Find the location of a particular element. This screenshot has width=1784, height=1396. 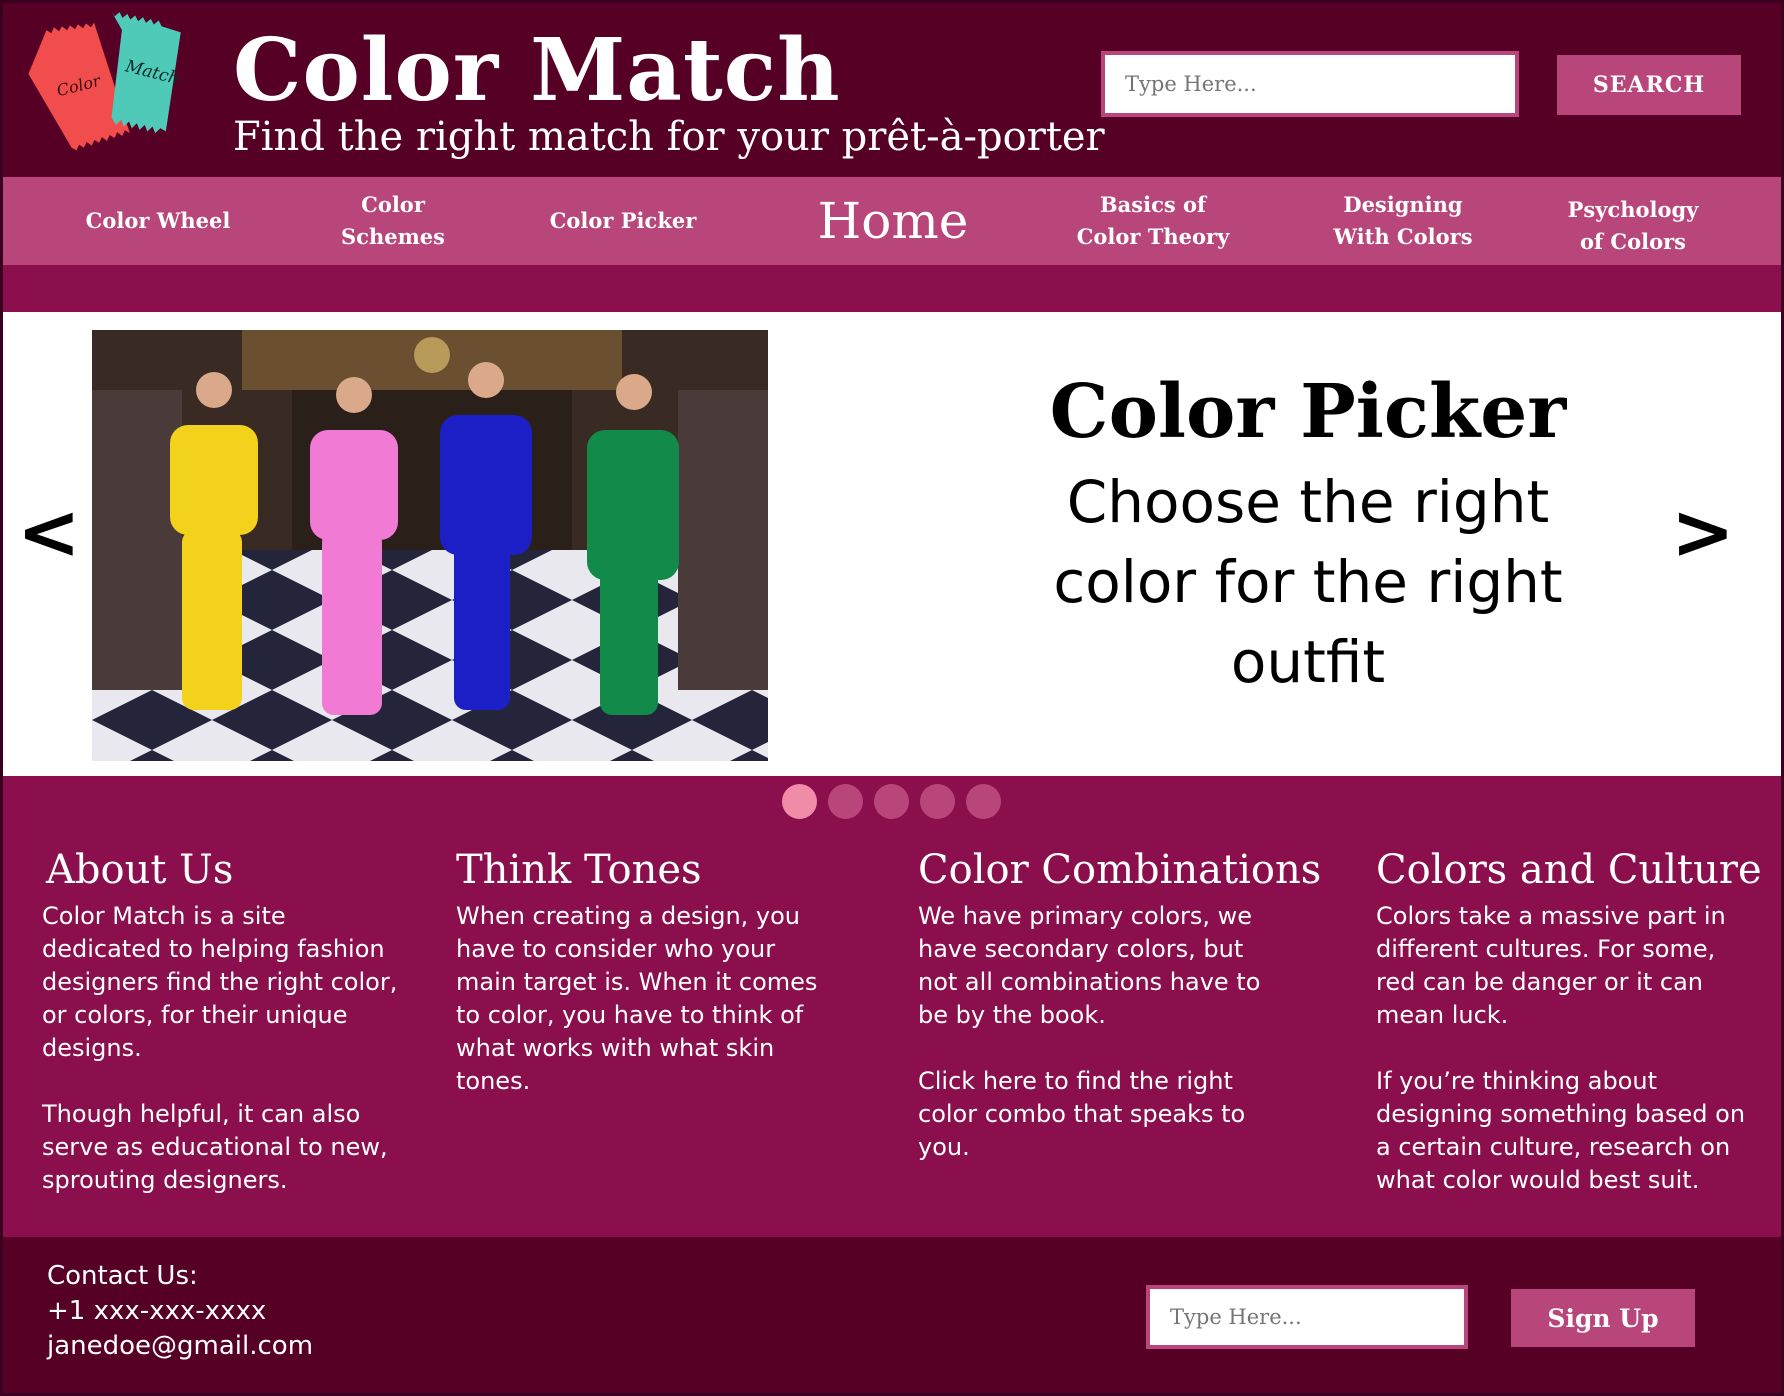

carousel-next-arrow: > is located at coordinates (1703, 532).